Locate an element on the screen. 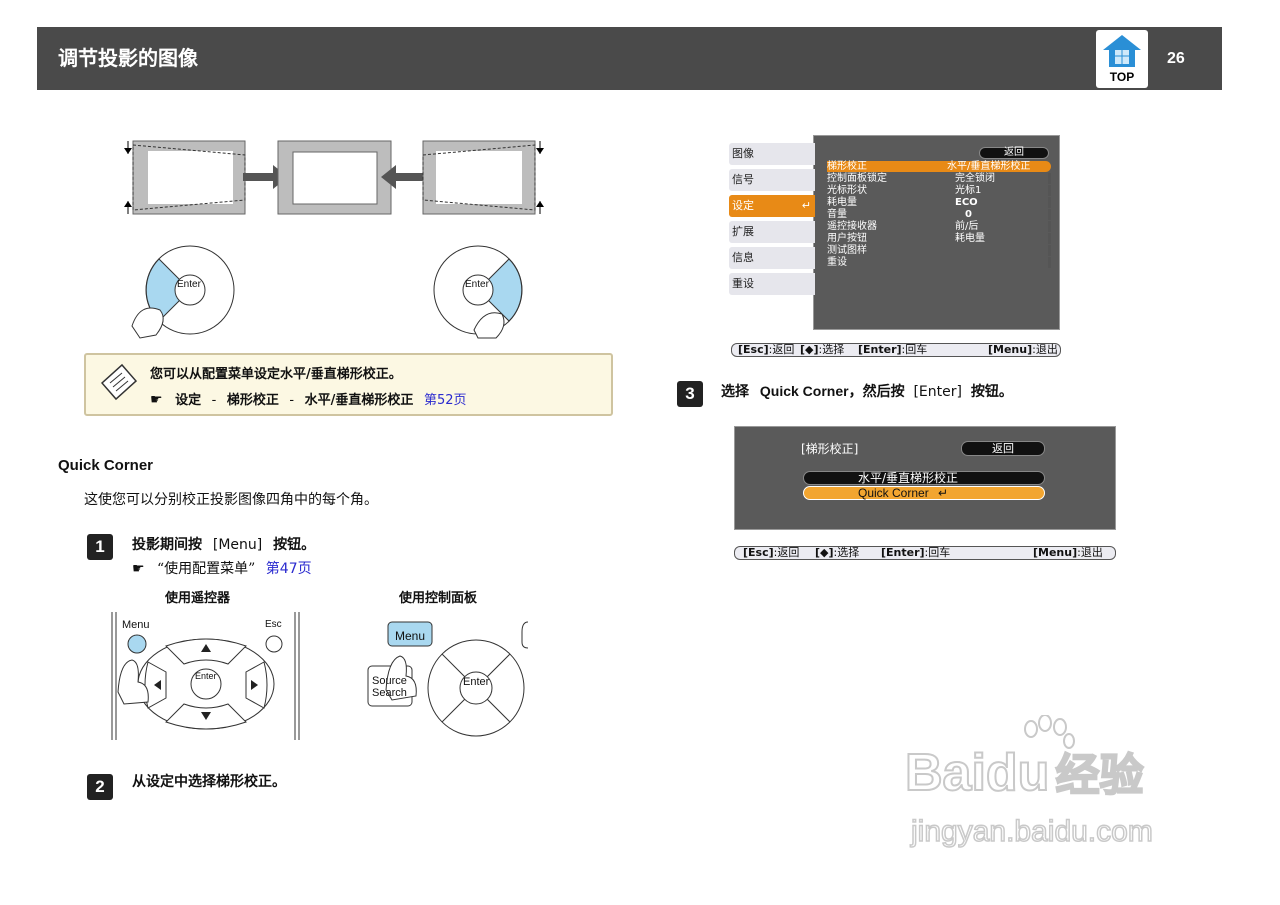  menu-row-user-button: 用户按钮 耗电量 is located at coordinates (939, 238).